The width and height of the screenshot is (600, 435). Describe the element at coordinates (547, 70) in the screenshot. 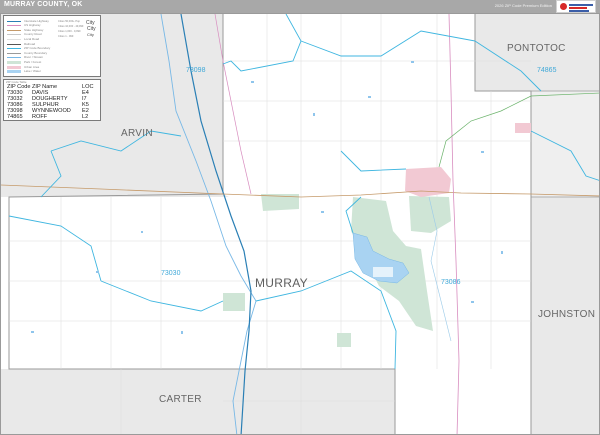

I see `zip-label-74865: 74865` at that location.